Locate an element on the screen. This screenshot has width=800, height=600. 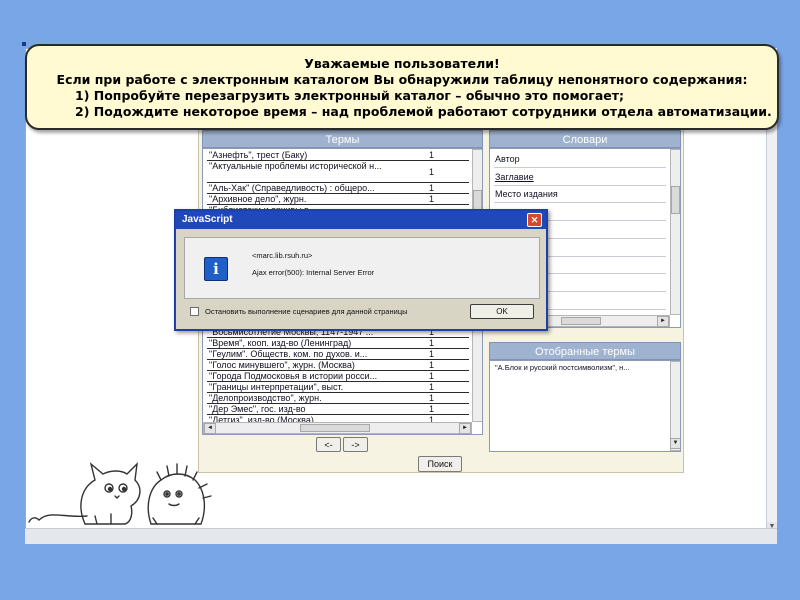
terms-panel-header: Термы is located at coordinates (342, 139).